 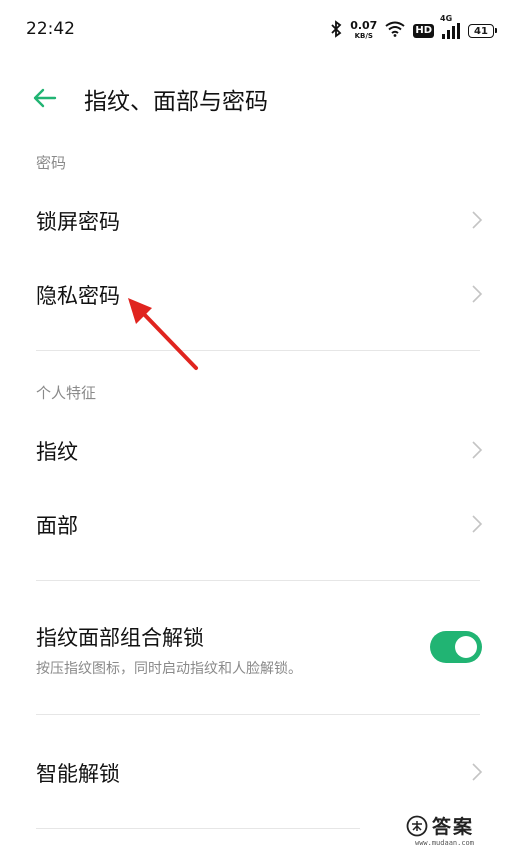 I want to click on section-label-password: 密码, so click(x=51, y=163).